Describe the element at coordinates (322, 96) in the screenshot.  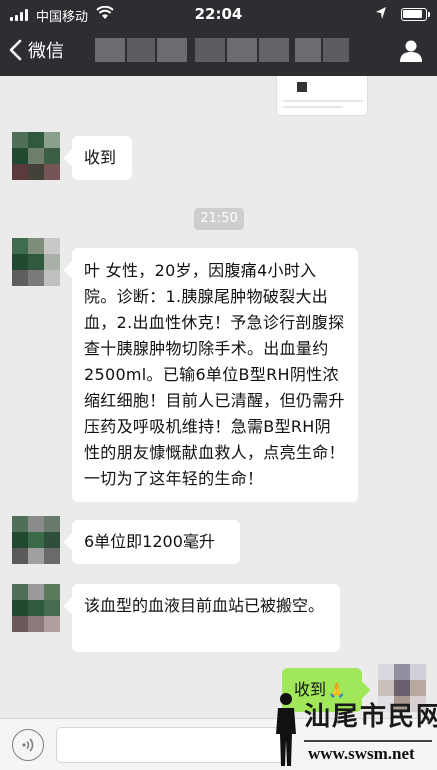
I see `forwarded-image` at that location.